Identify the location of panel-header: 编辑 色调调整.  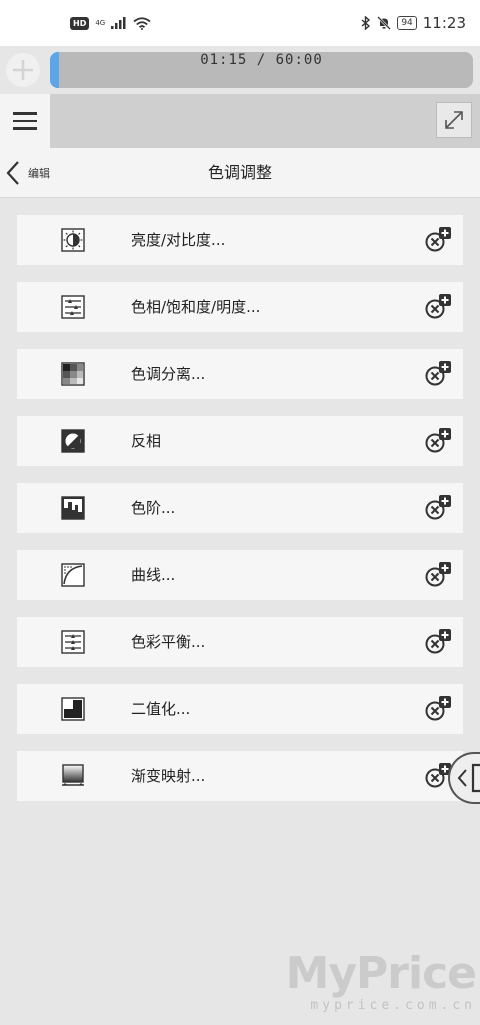
(240, 173).